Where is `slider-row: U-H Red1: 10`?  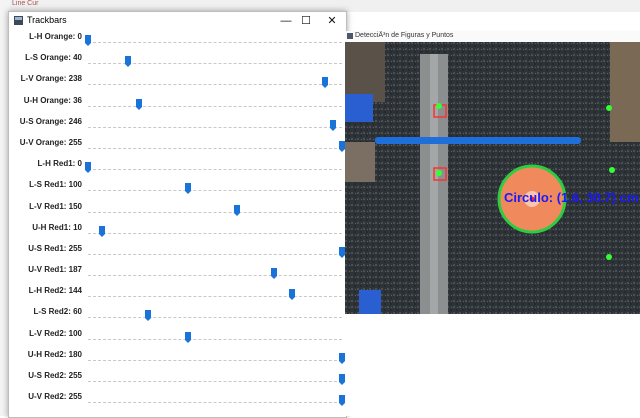
slider-row: U-H Red1: 10 is located at coordinates (177, 231).